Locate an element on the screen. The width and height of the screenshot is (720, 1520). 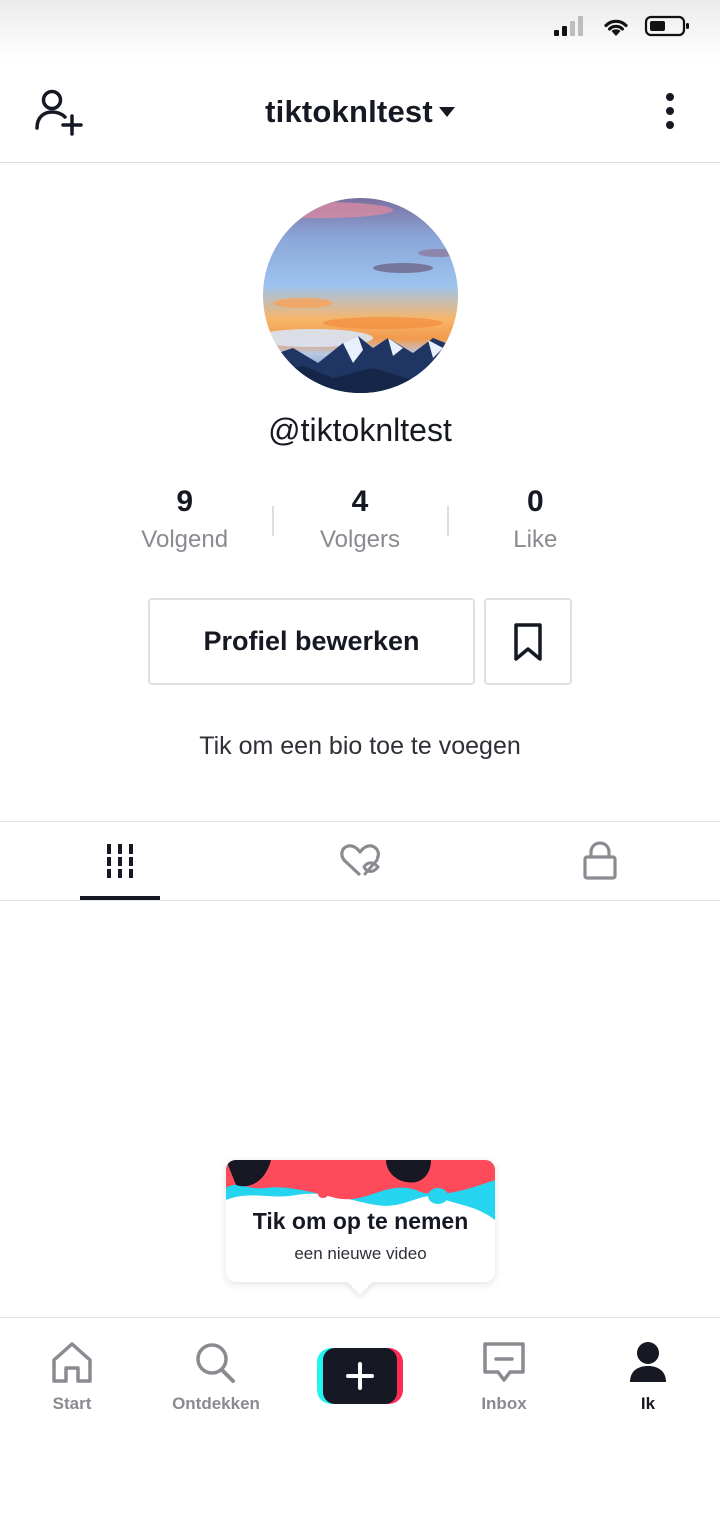
stat-label: Volgend is located at coordinates (185, 539).